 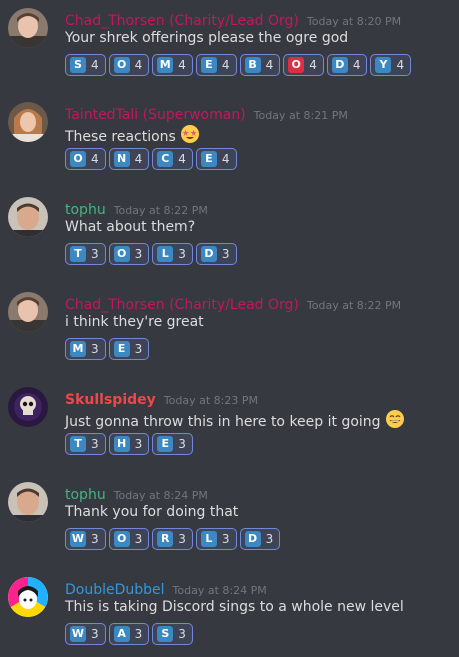 What do you see at coordinates (120, 137) in the screenshot?
I see `message-text: These reactions` at bounding box center [120, 137].